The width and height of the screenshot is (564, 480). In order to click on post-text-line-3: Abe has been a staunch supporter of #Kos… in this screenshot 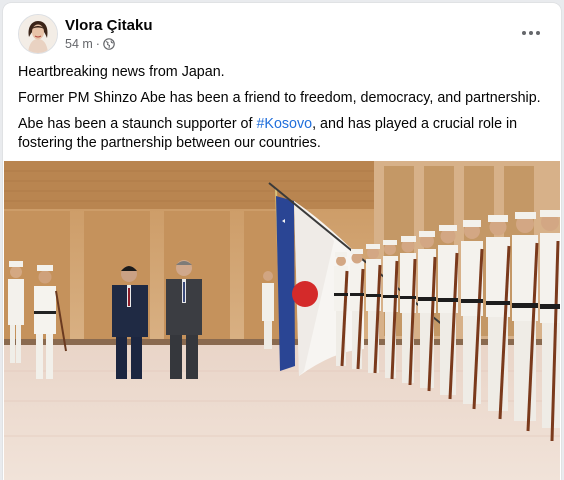, I will do `click(283, 134)`.